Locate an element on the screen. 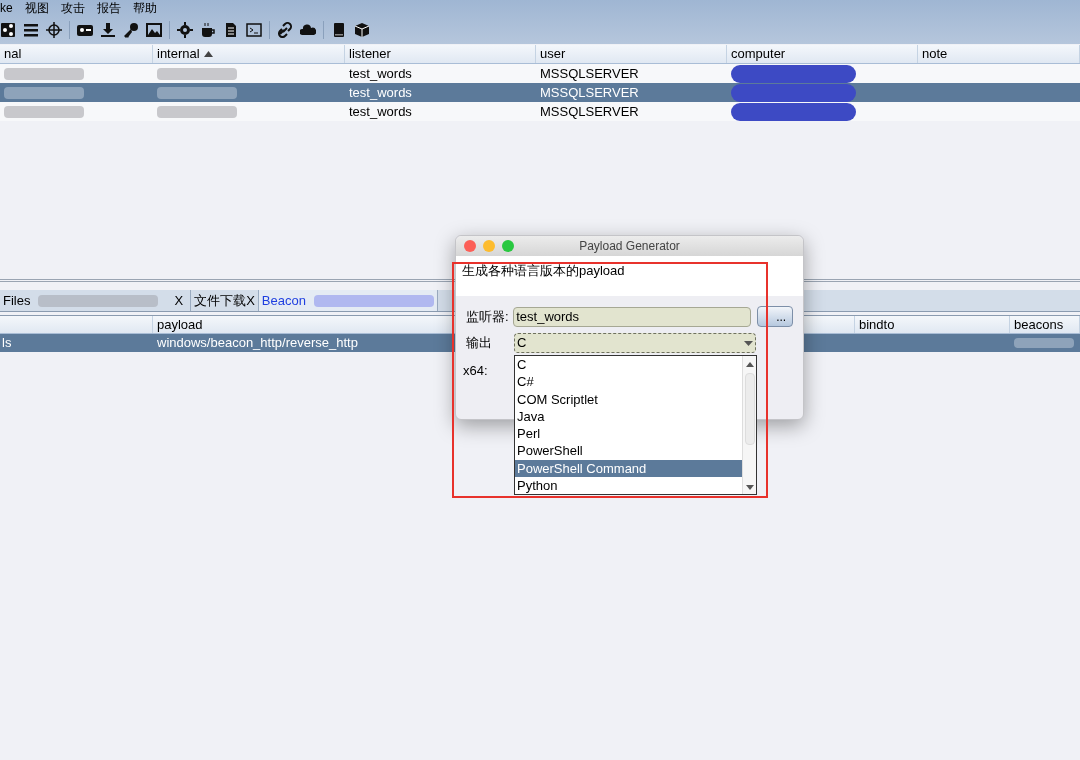 This screenshot has width=1080, height=760. listener-field: test_words is located at coordinates (632, 316).